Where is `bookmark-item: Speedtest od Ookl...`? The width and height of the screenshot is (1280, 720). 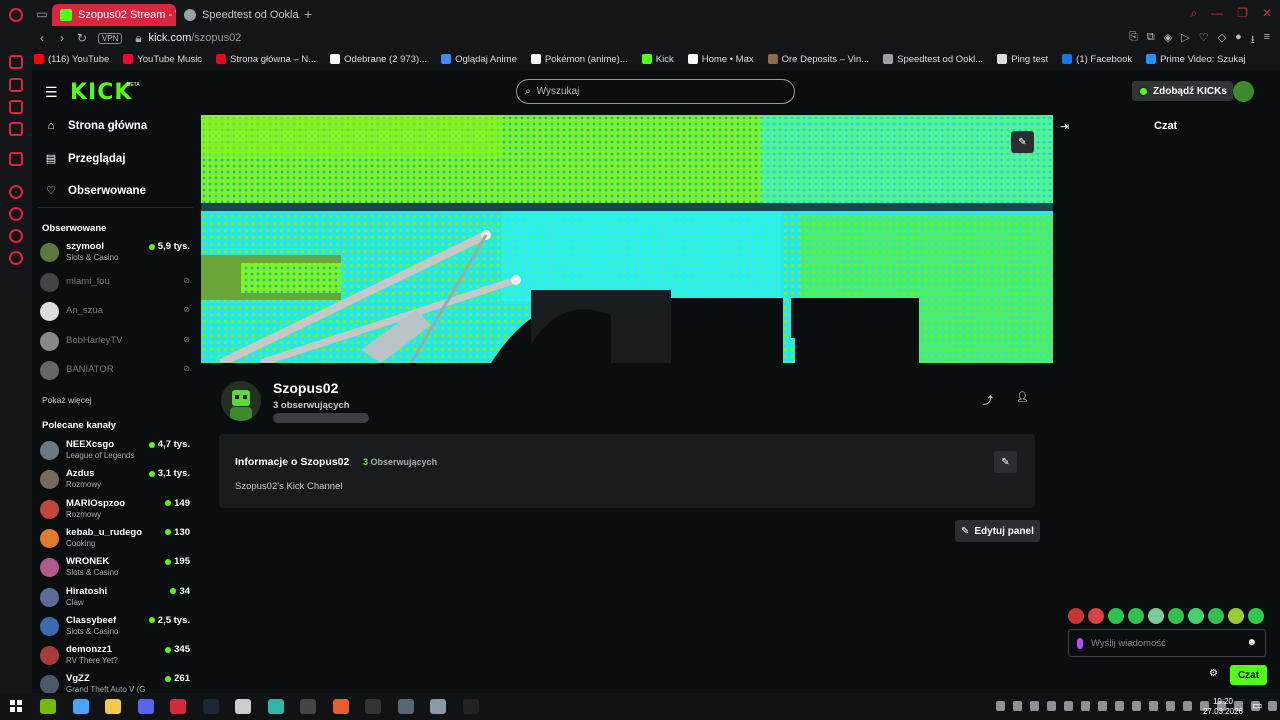
bookmark-item: Speedtest od Ookl... is located at coordinates (933, 59).